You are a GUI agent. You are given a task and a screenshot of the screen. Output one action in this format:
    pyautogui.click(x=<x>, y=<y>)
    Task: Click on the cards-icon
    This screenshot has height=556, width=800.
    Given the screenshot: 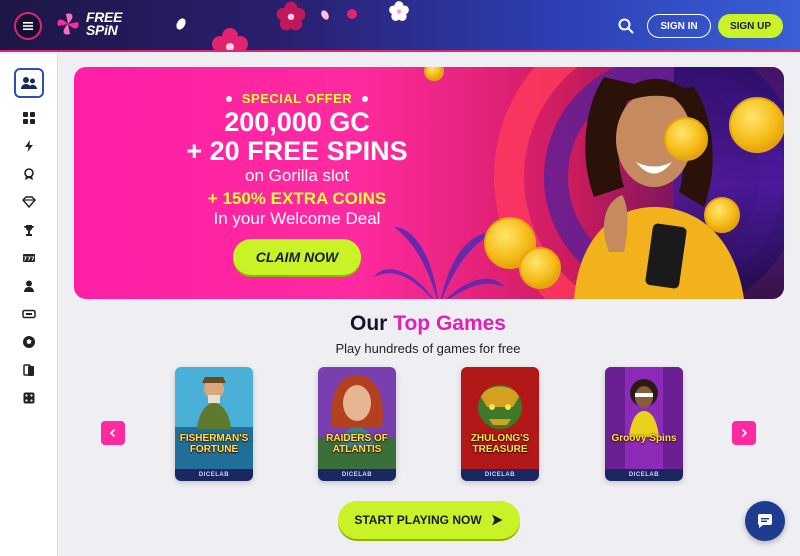 What is the action you would take?
    pyautogui.click(x=28, y=370)
    